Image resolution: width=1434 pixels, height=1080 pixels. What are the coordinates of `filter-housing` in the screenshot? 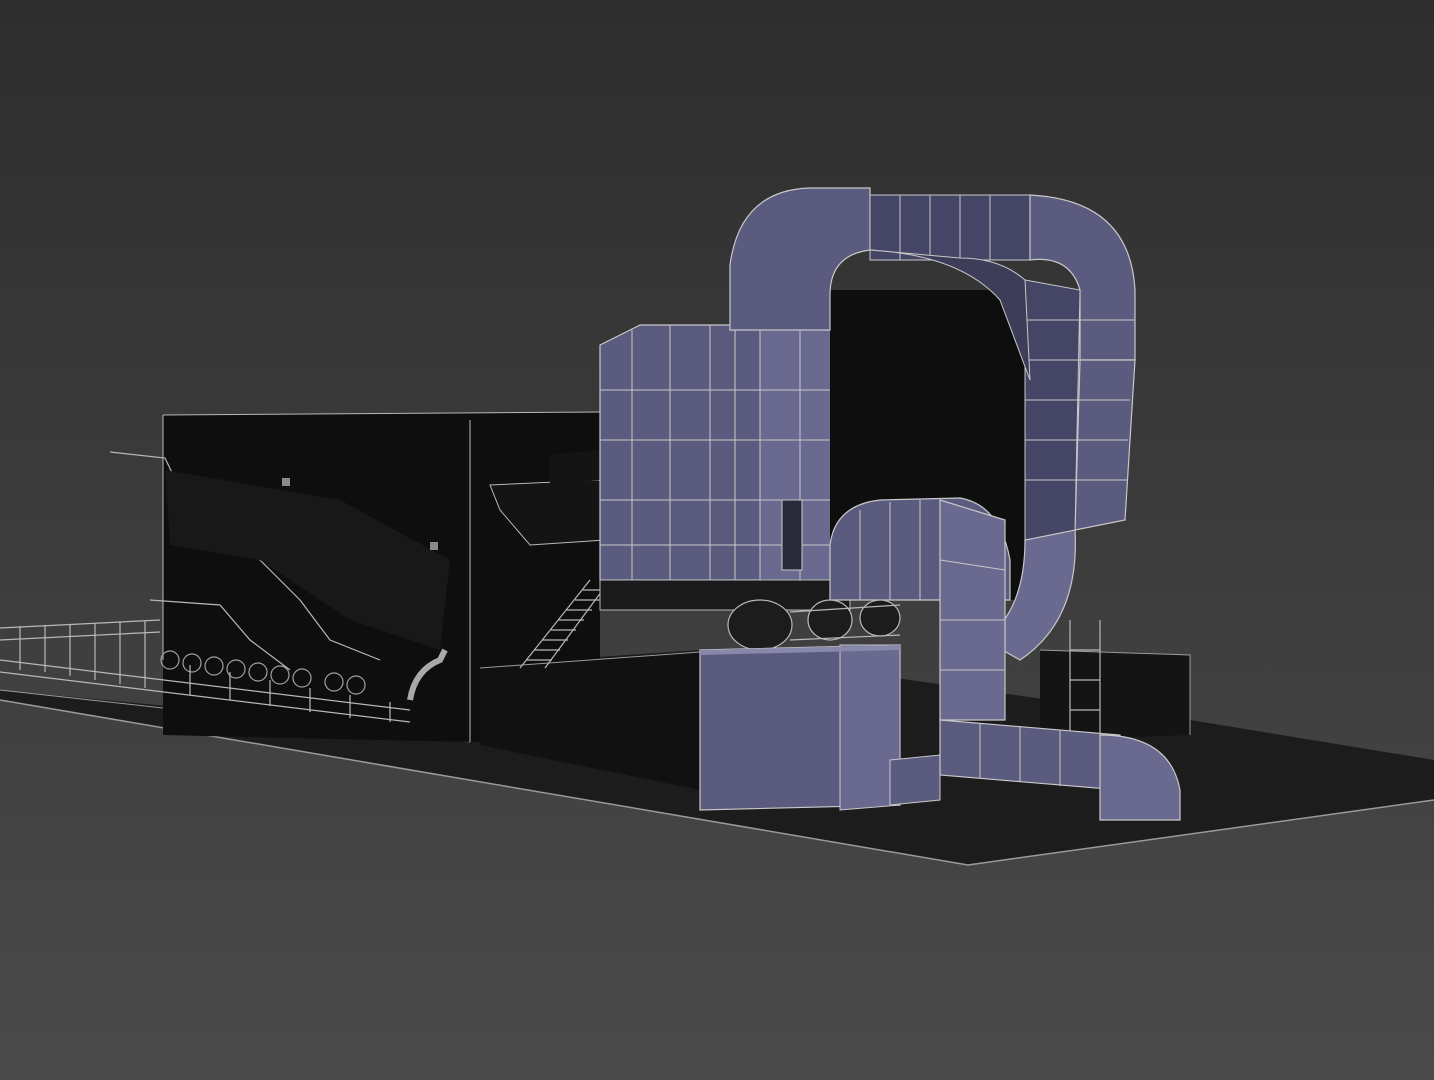 It's located at (725, 467).